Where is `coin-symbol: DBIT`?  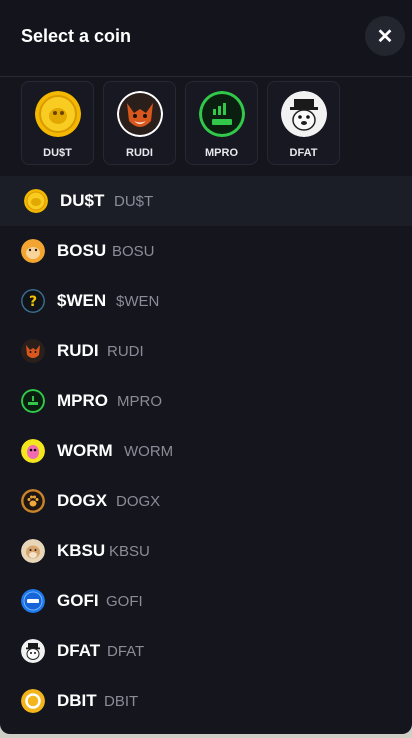
coin-symbol: DBIT is located at coordinates (77, 700).